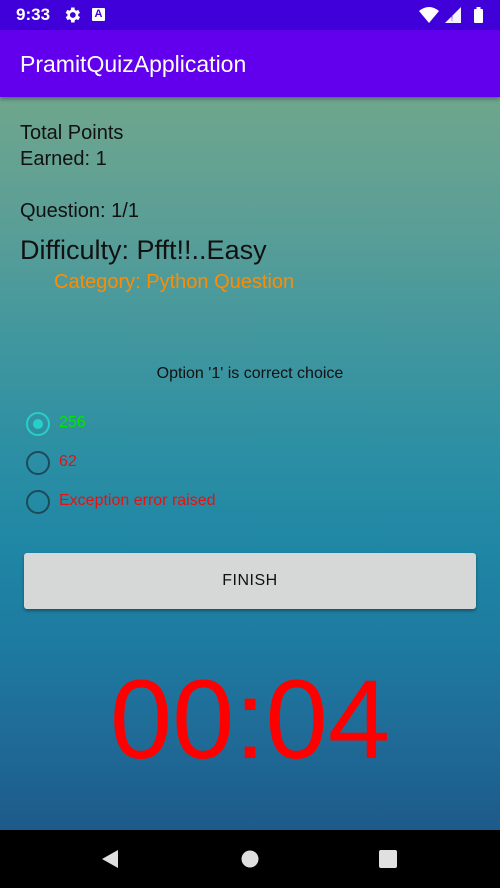 The height and width of the screenshot is (888, 500). Describe the element at coordinates (429, 15) in the screenshot. I see `wifi-icon` at that location.